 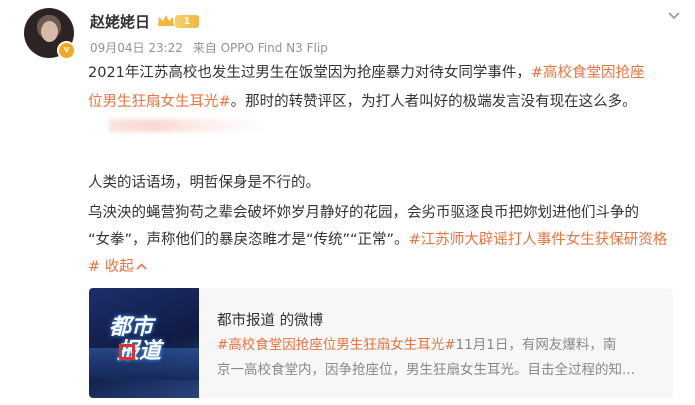 I want to click on collapse-chevron-icon, so click(x=141, y=266).